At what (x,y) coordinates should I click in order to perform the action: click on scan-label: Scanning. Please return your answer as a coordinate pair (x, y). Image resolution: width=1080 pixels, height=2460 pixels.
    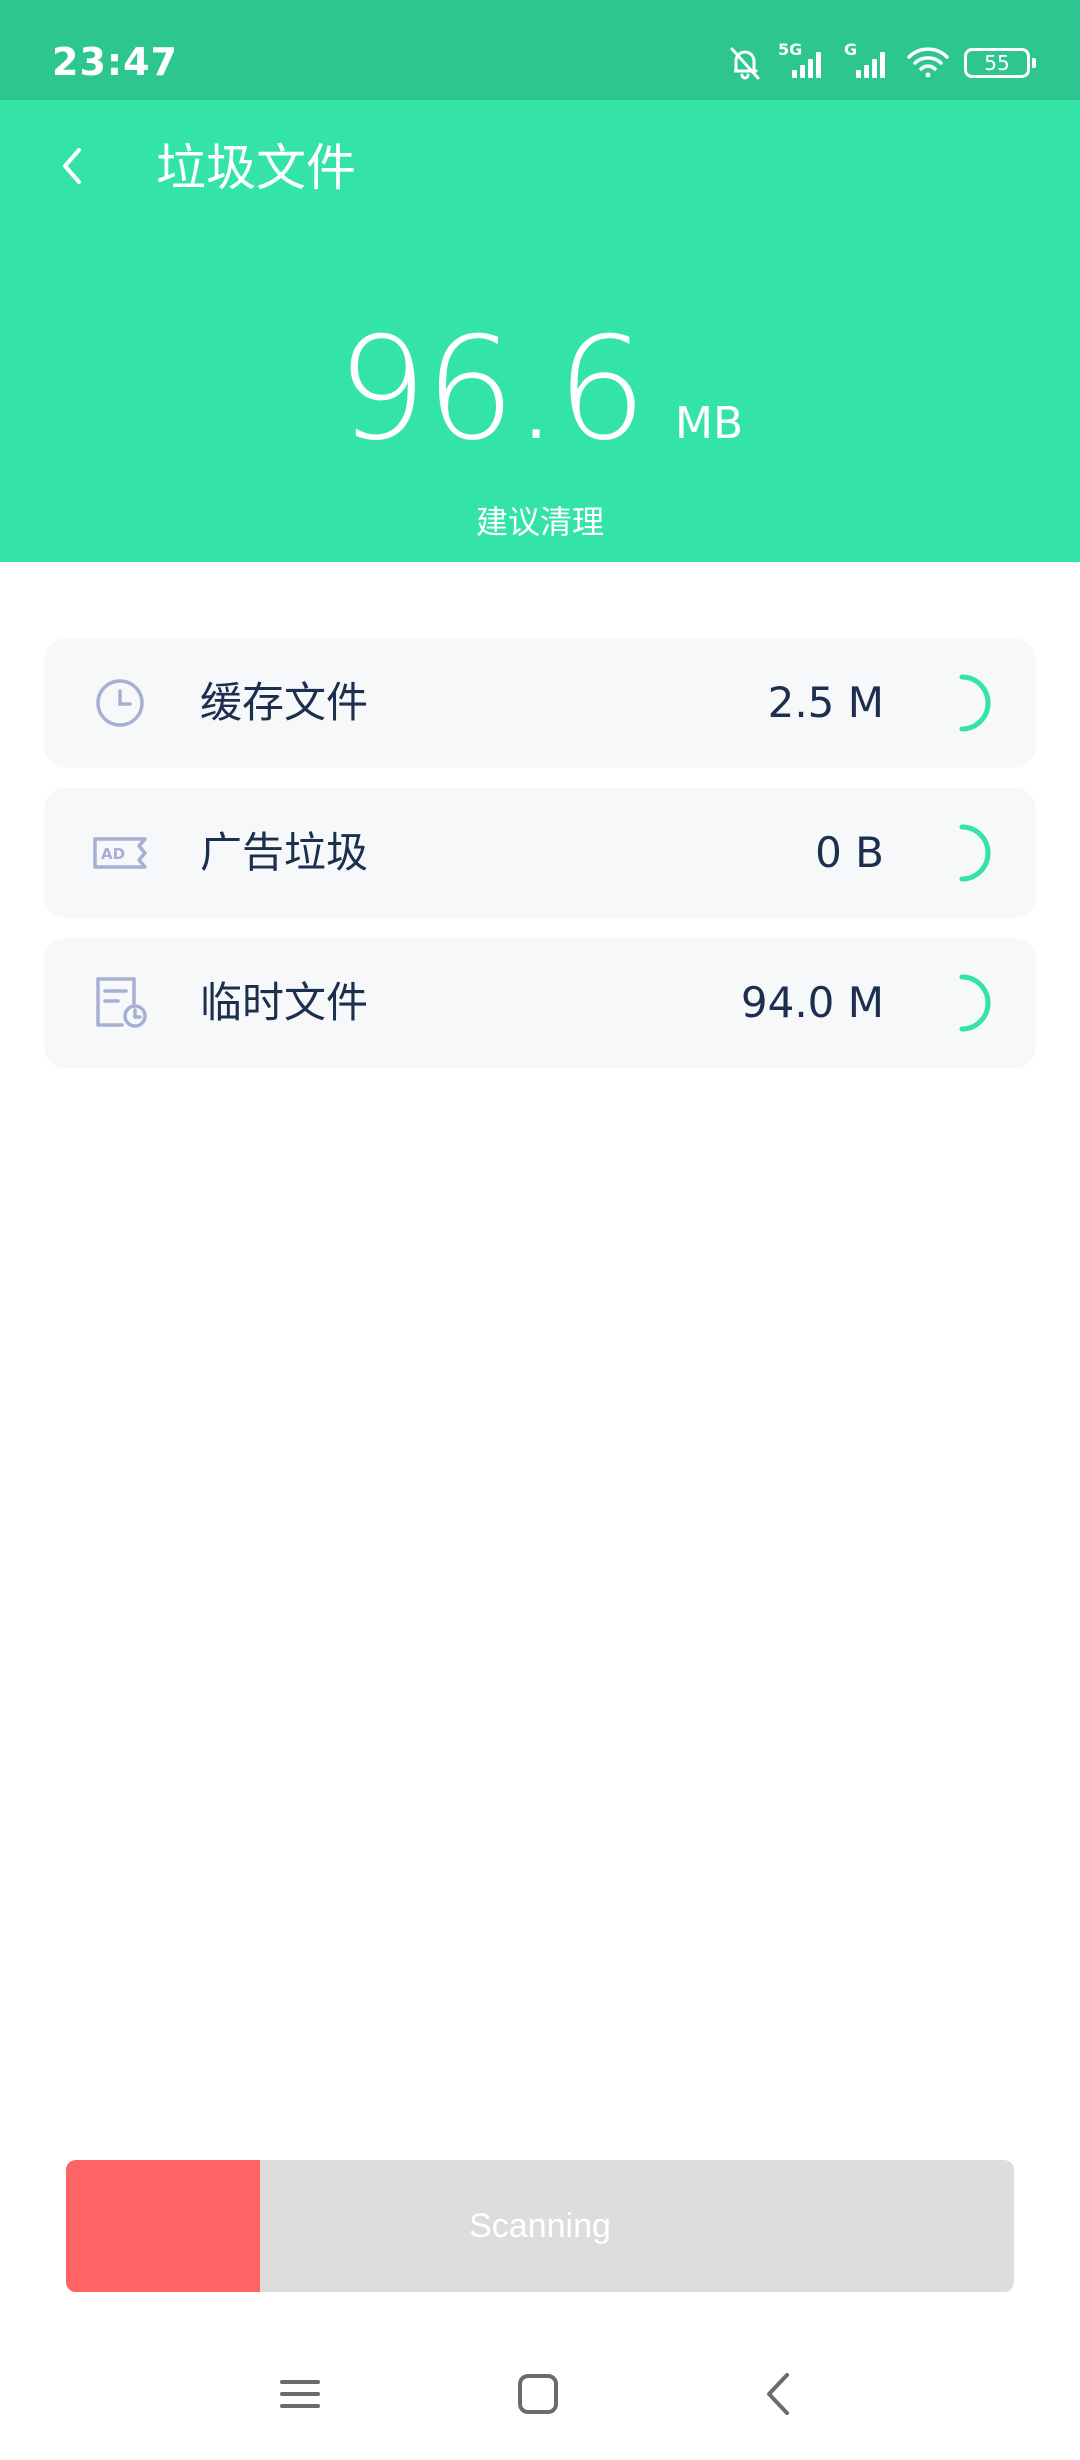
    Looking at the image, I should click on (540, 2225).